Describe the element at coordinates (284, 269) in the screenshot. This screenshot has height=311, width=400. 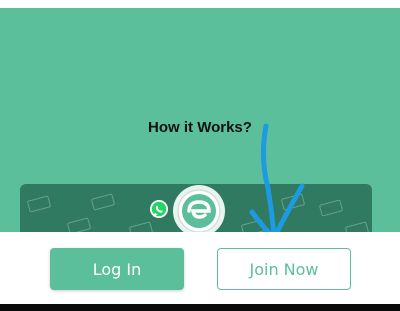
I see `join-now-button: Join Now` at that location.